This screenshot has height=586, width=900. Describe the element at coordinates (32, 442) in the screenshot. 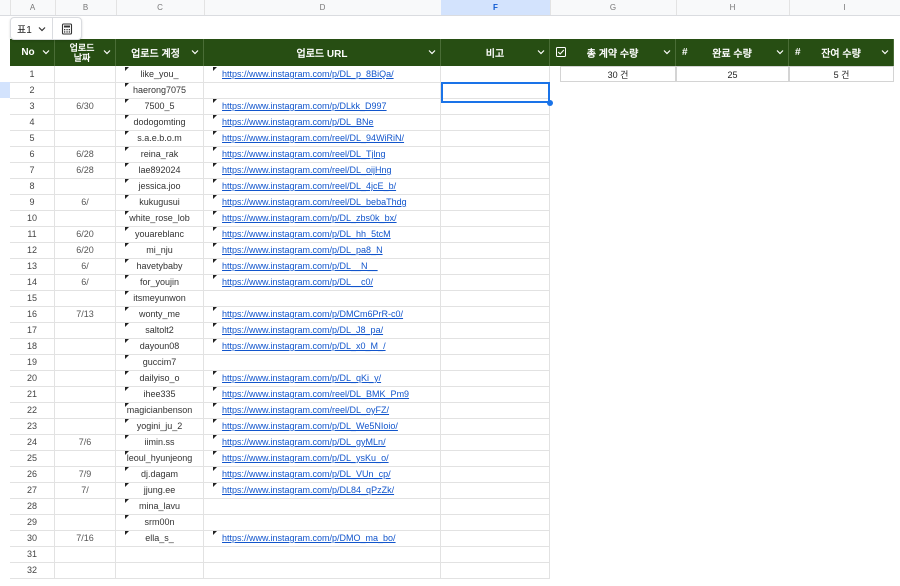

I see `cell-no: 24` at that location.